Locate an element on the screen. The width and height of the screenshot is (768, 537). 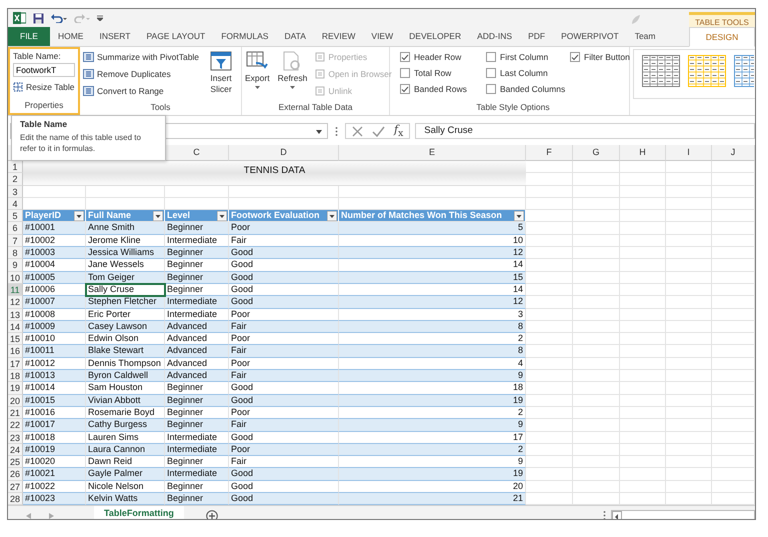
tool-button: Summarize with PivotTable is located at coordinates (141, 56).